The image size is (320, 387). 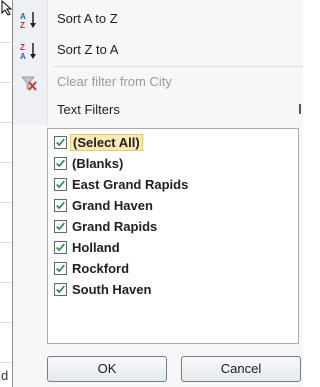 What do you see at coordinates (101, 268) in the screenshot?
I see `list-item-label: Rockford` at bounding box center [101, 268].